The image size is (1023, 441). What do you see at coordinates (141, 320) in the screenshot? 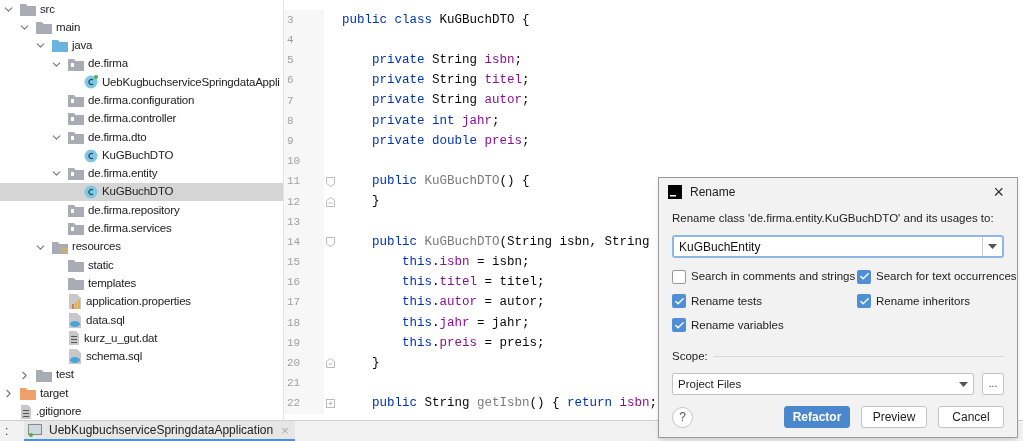
I see `tree-item: data.sql` at bounding box center [141, 320].